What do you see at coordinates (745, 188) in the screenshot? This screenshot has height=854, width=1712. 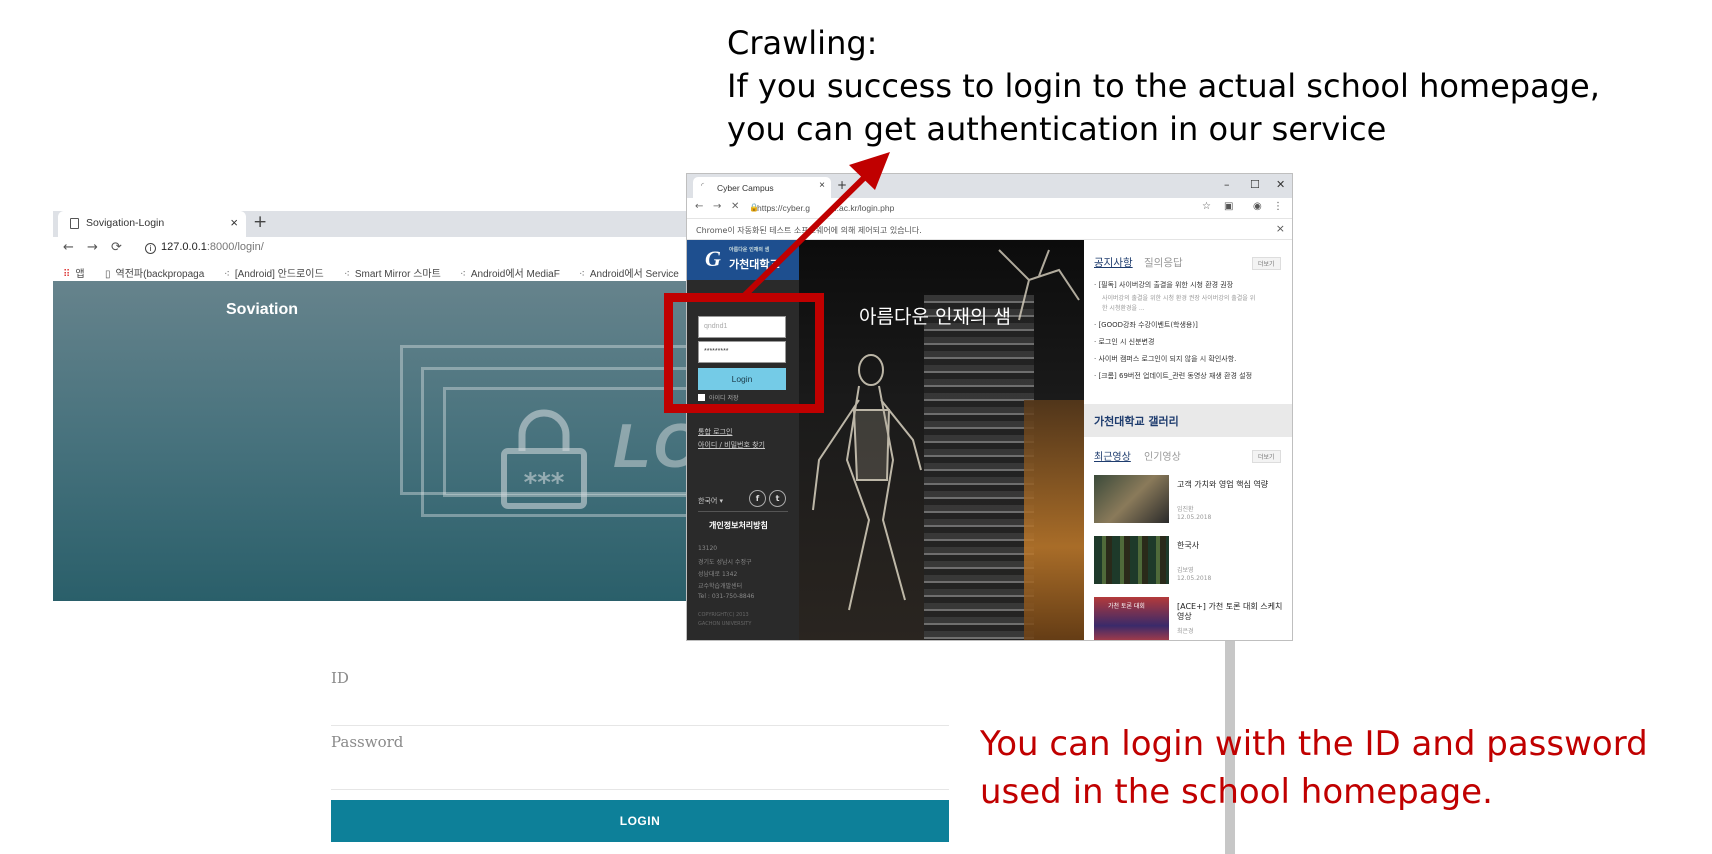 I see `tab-title: Cyber Campus` at bounding box center [745, 188].